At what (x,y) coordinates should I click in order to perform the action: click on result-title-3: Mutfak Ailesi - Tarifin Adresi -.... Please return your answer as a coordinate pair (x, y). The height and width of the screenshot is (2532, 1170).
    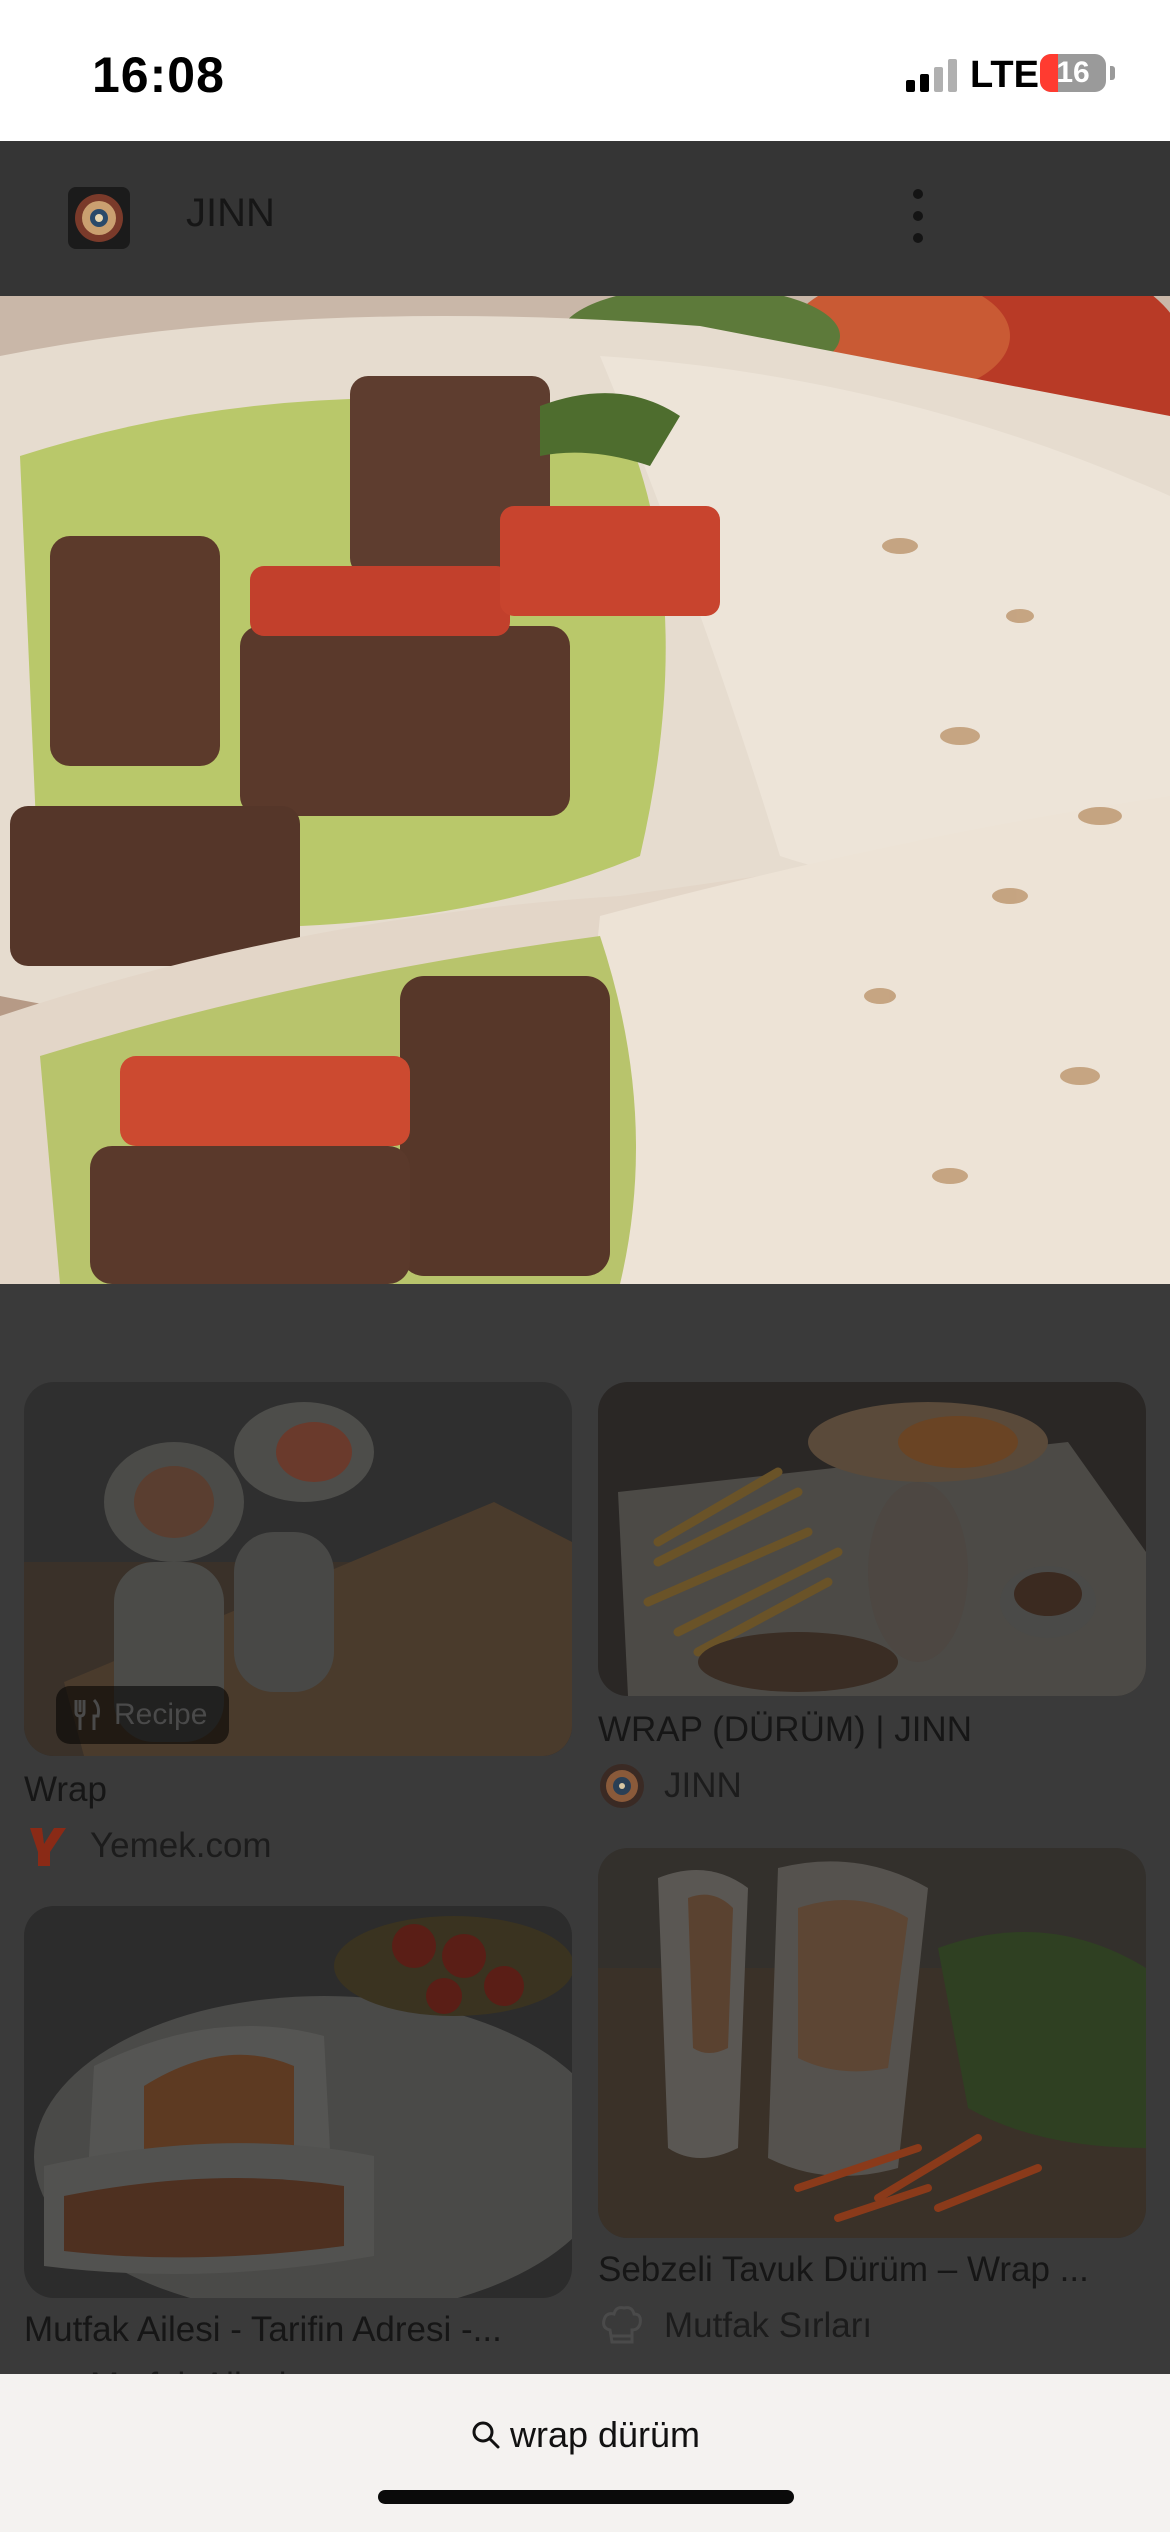
    Looking at the image, I should click on (298, 2330).